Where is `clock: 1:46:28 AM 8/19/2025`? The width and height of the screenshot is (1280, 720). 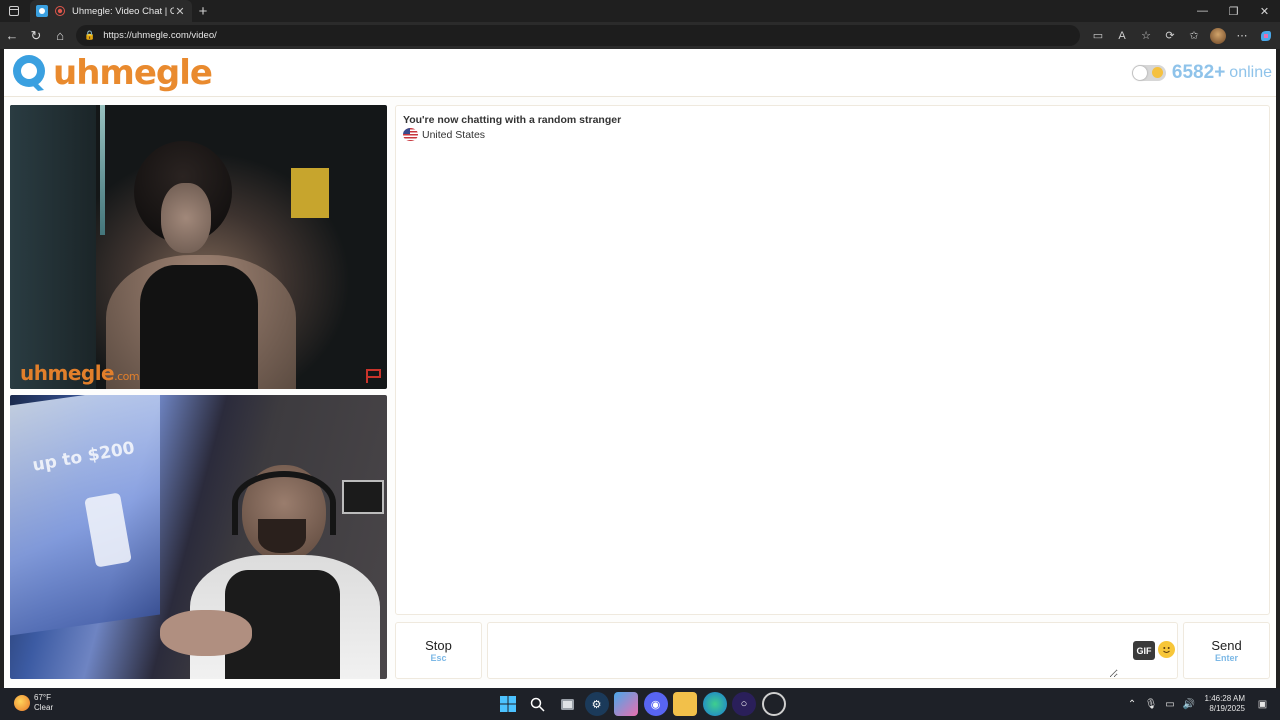
clock: 1:46:28 AM 8/19/2025 is located at coordinates (1225, 704).